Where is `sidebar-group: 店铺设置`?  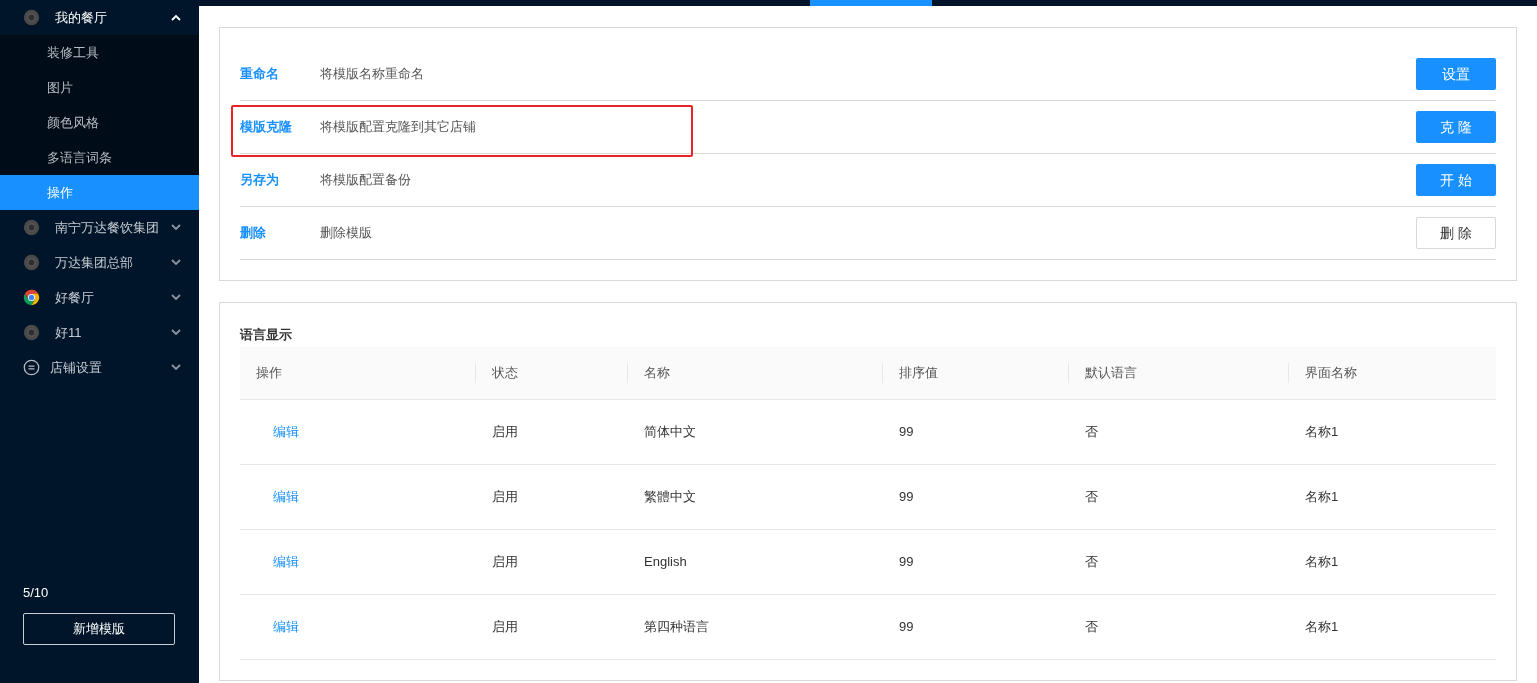 sidebar-group: 店铺设置 is located at coordinates (99, 367).